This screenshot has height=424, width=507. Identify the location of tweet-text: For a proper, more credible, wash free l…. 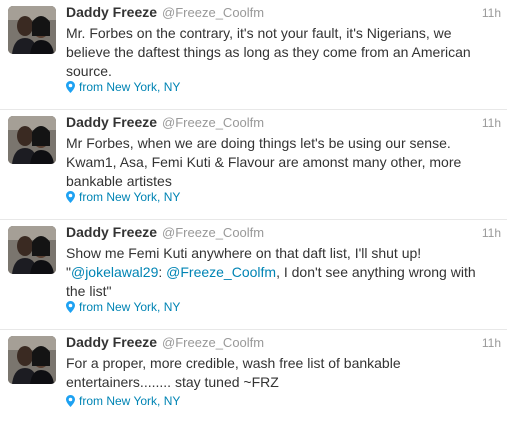
(233, 372).